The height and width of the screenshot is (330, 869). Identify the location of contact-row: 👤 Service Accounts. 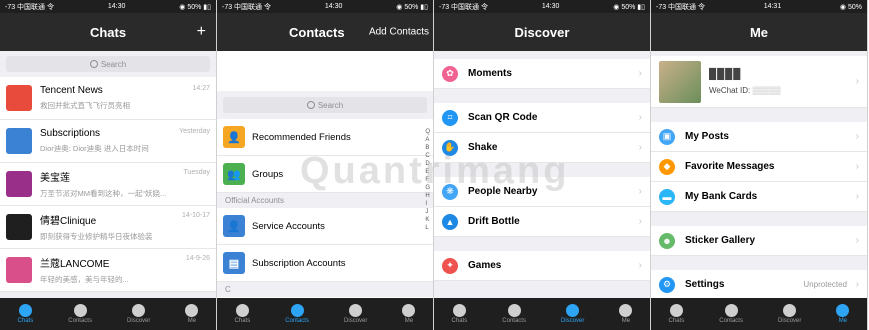
(325, 226).